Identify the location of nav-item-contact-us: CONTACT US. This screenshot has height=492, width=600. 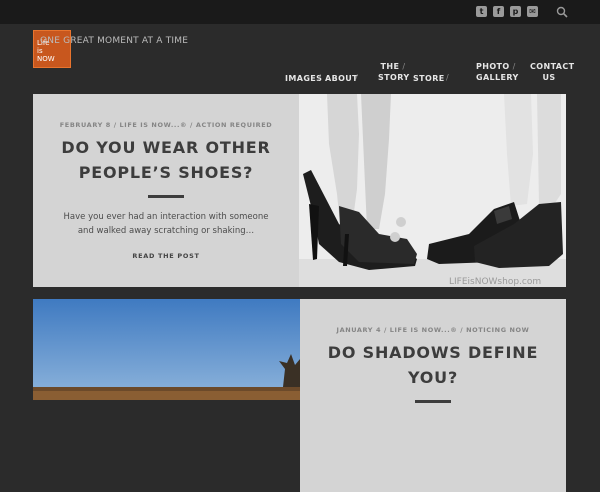
(552, 72).